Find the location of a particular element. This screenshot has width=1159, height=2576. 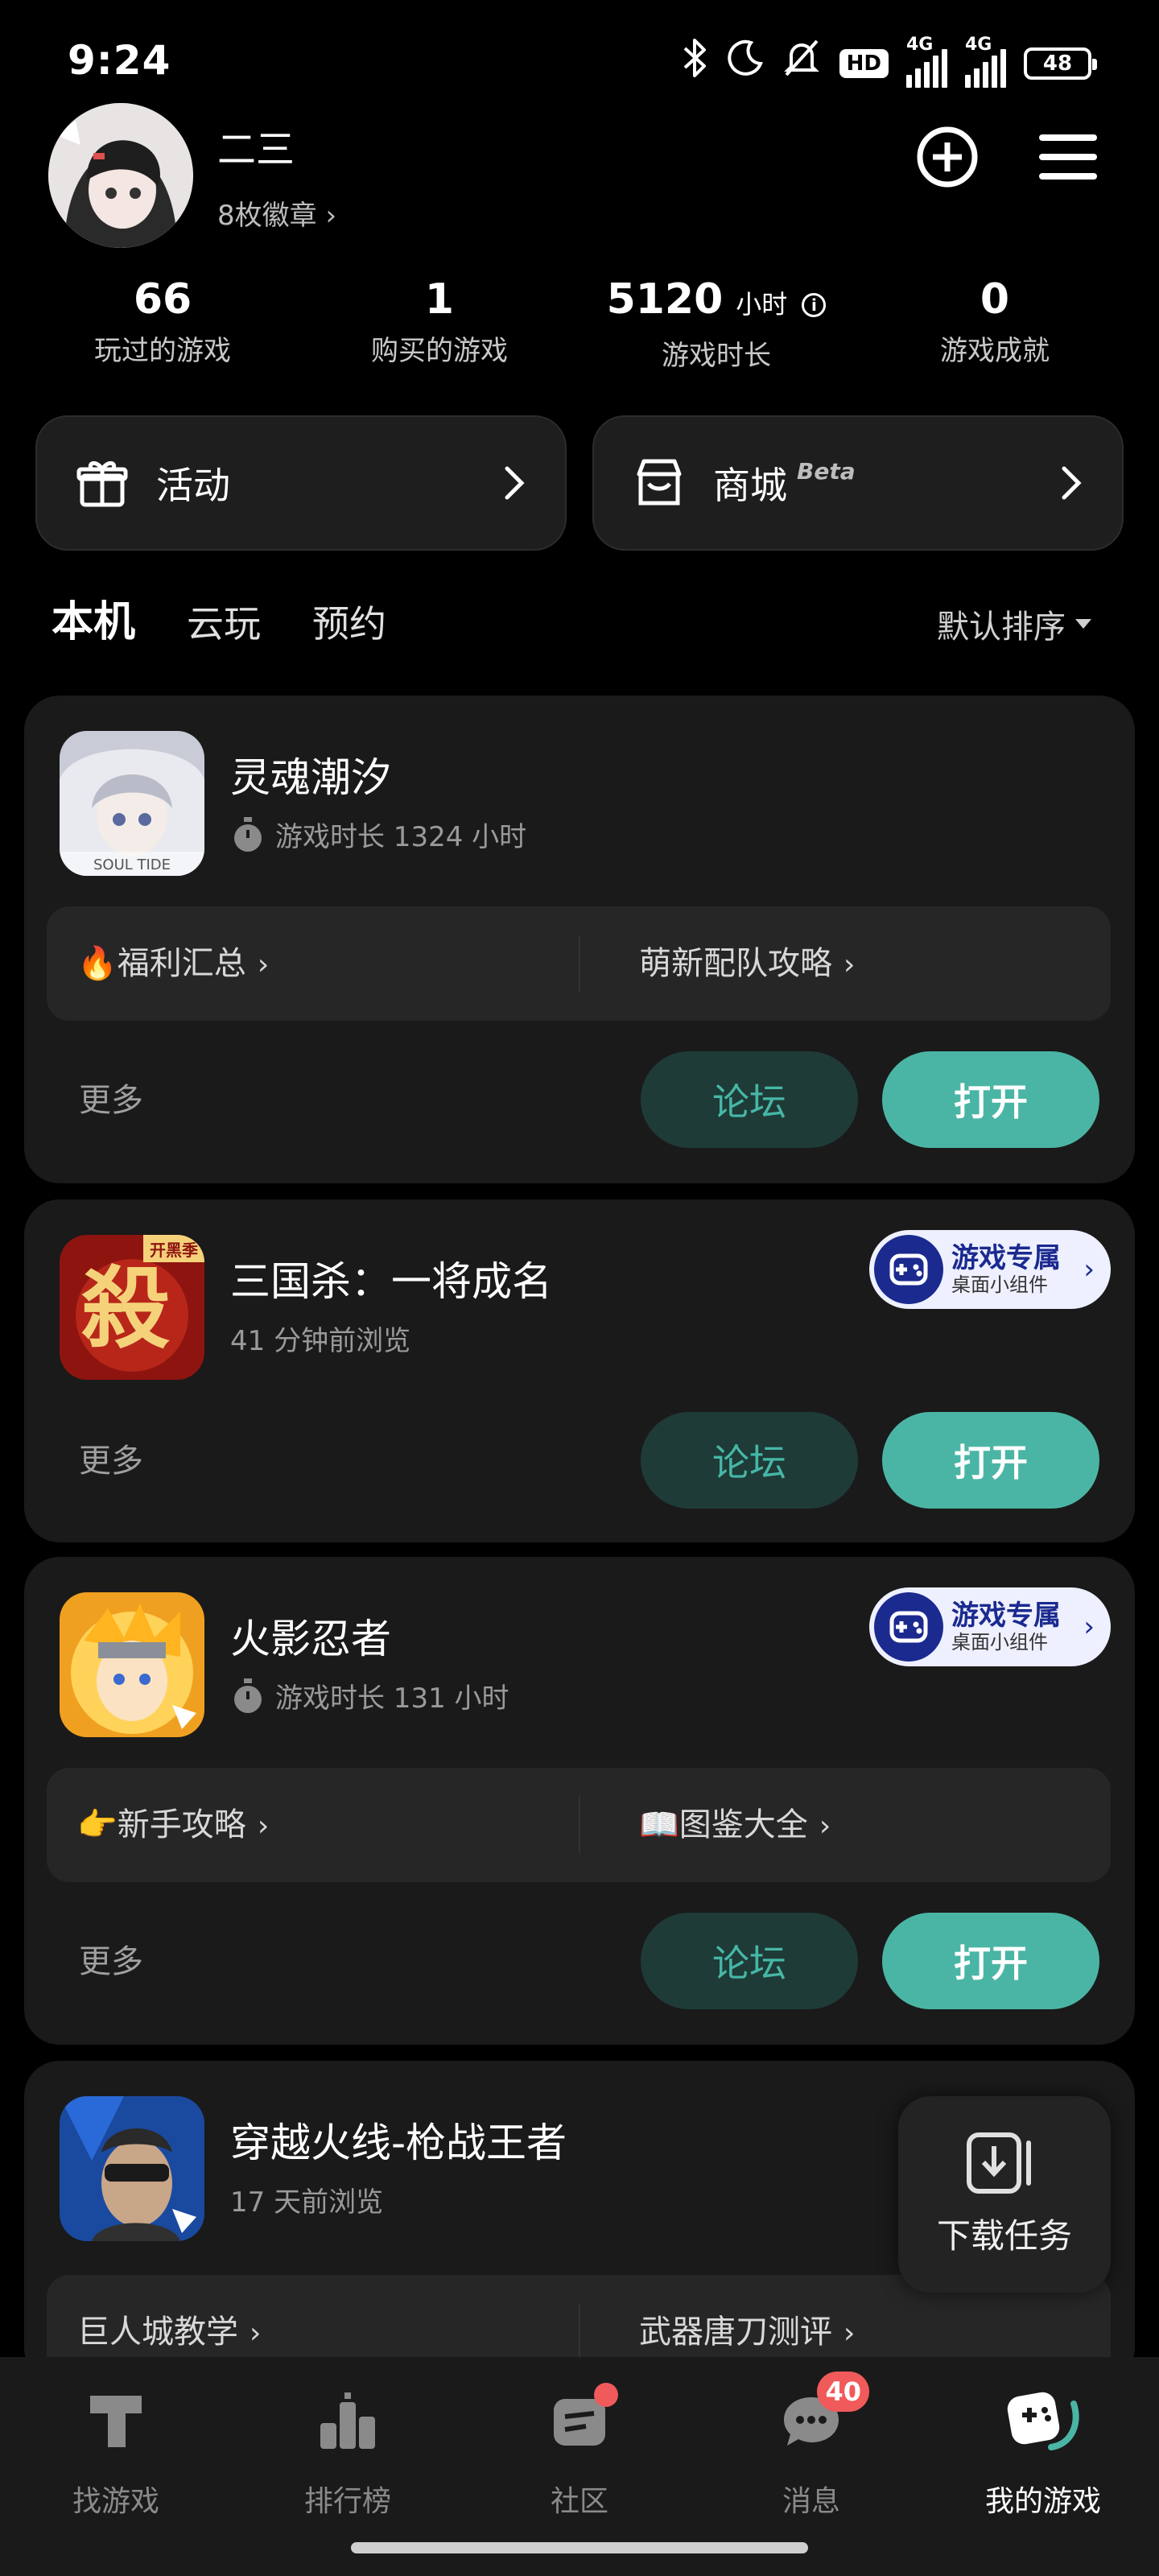

user-name: 二三 is located at coordinates (256, 146).